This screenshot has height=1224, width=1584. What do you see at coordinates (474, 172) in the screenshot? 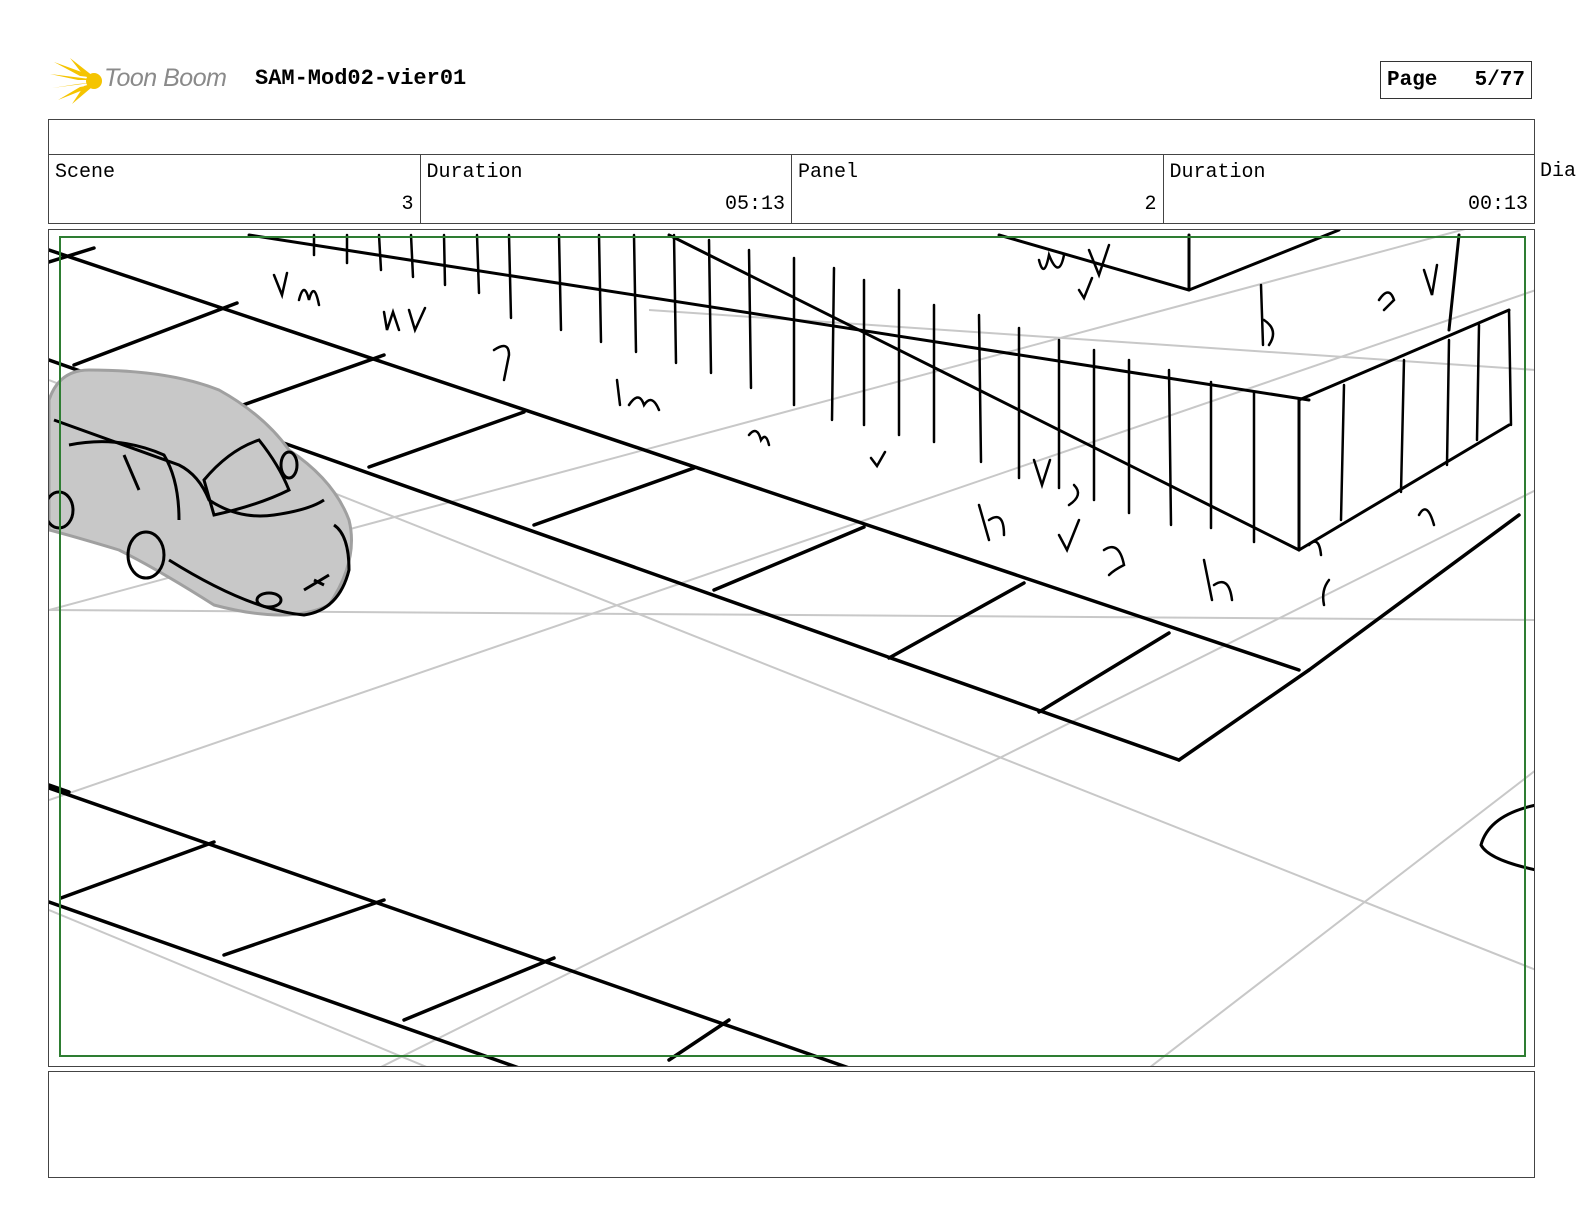
I see `scene-duration-label: Duration` at bounding box center [474, 172].